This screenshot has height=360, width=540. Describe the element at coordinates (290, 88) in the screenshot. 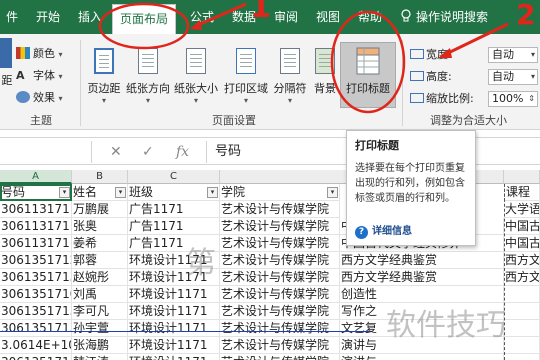

I see `breaks-label: 分隔符` at that location.